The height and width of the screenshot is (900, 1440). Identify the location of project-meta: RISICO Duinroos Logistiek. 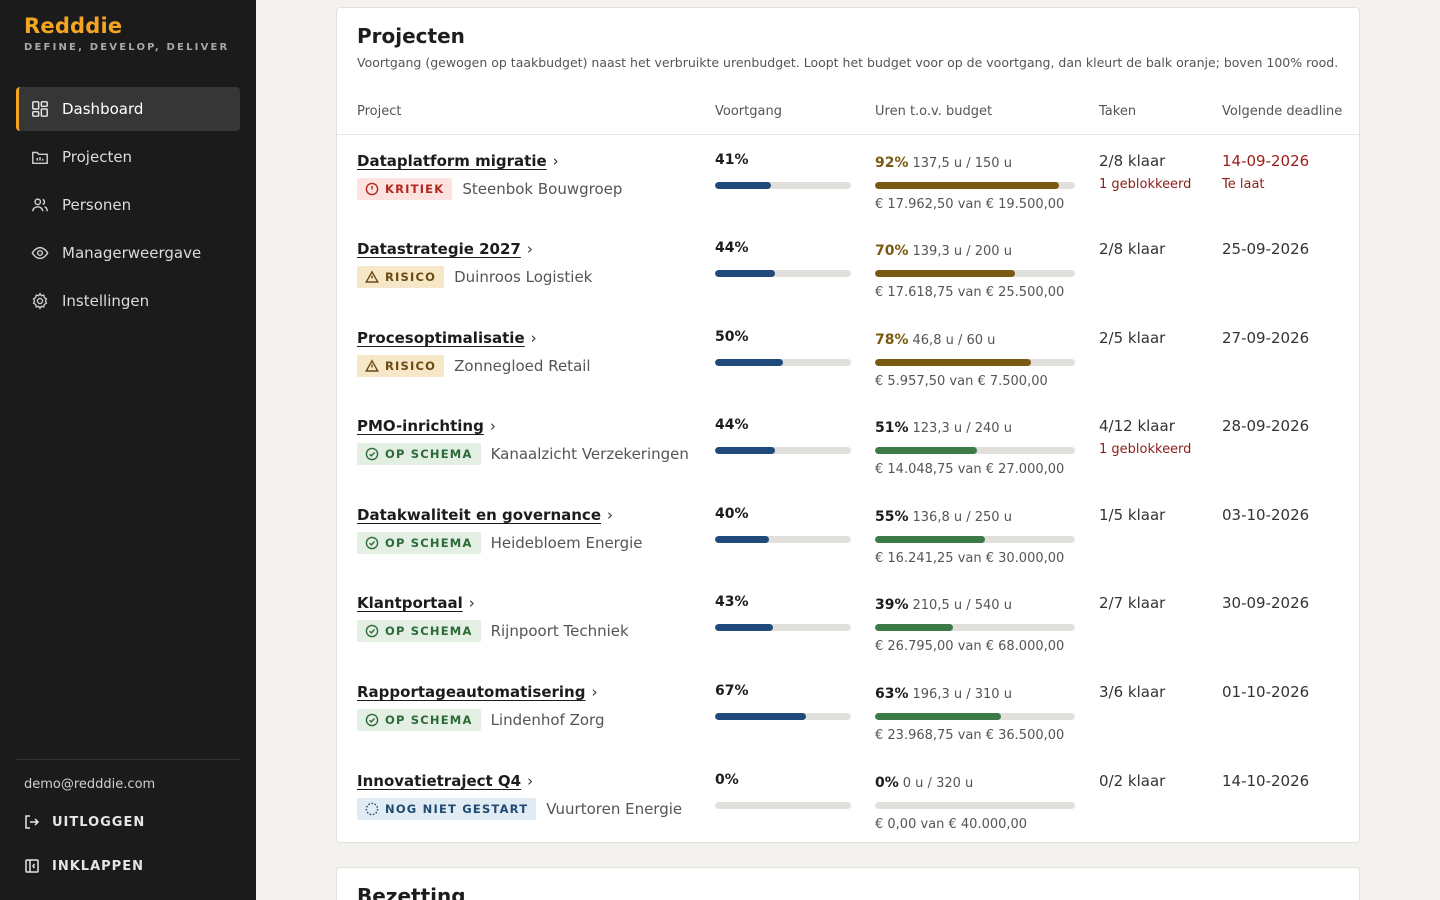
(474, 277).